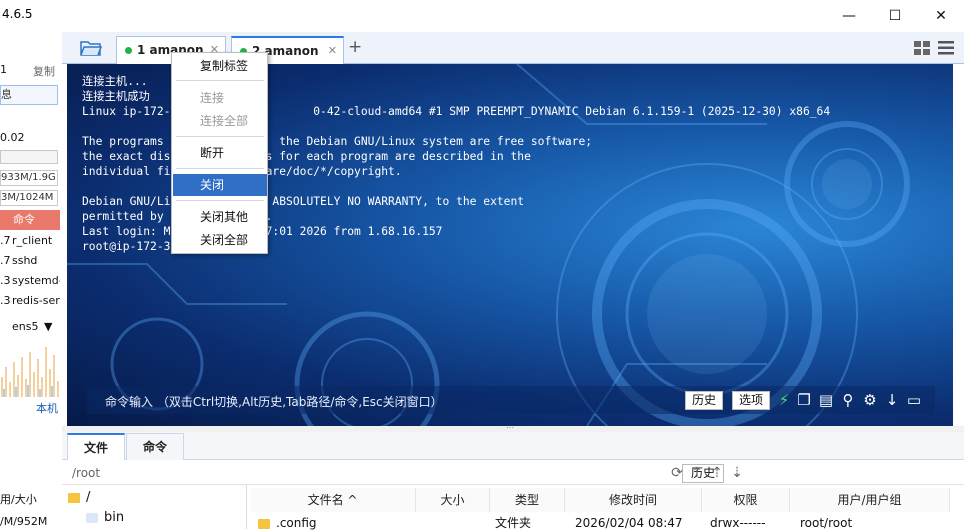 The image size is (964, 532). I want to click on refresh-icon: ⟳, so click(677, 473).